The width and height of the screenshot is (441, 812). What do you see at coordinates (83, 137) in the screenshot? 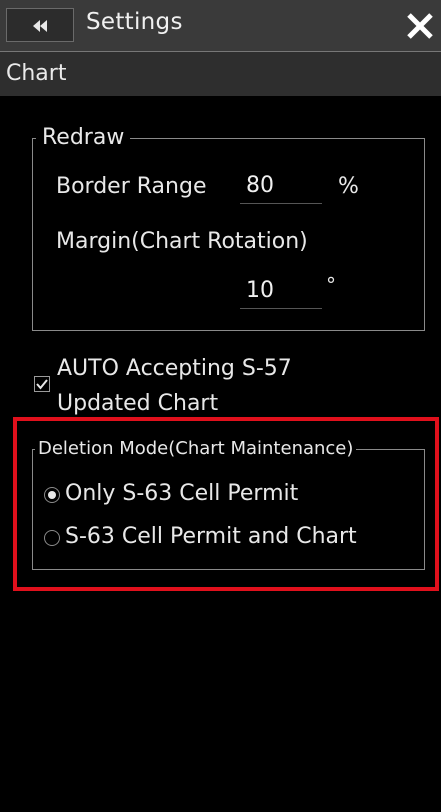
I see `redraw-legend: Redraw` at bounding box center [83, 137].